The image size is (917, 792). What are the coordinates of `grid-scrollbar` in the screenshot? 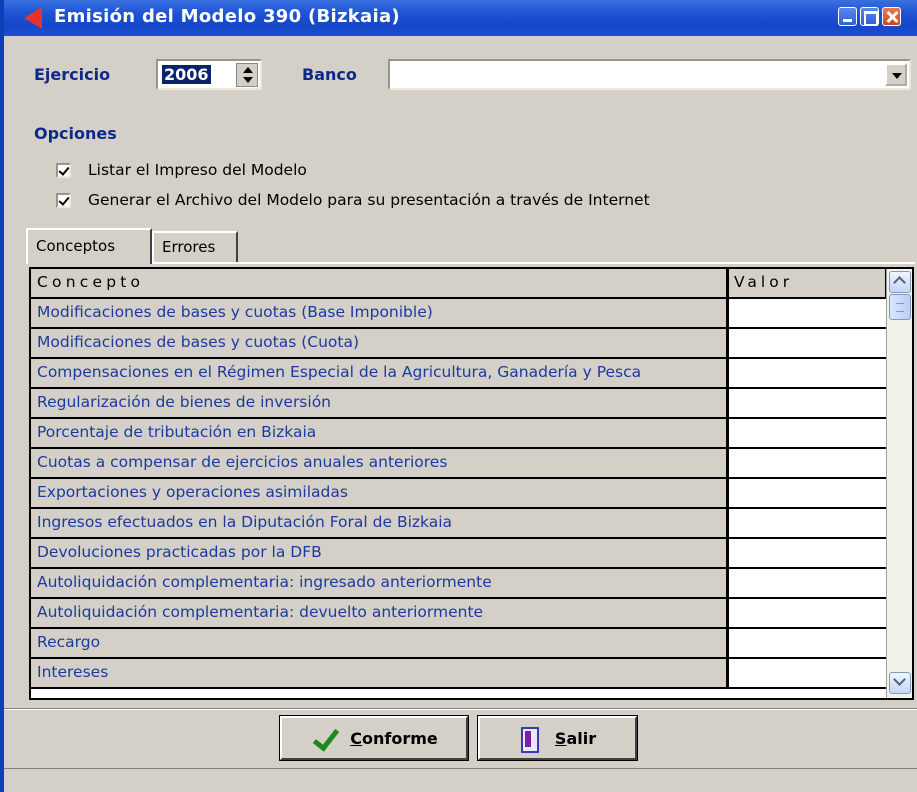 It's located at (899, 483).